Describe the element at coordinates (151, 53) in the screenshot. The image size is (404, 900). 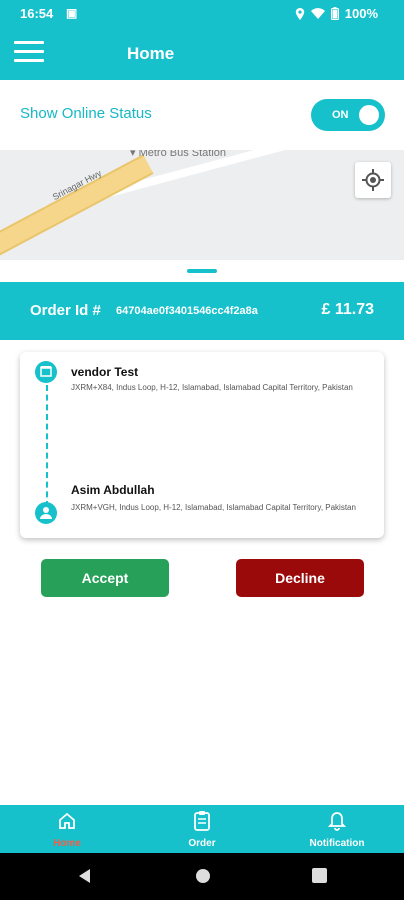
I see `page-title: Home` at that location.